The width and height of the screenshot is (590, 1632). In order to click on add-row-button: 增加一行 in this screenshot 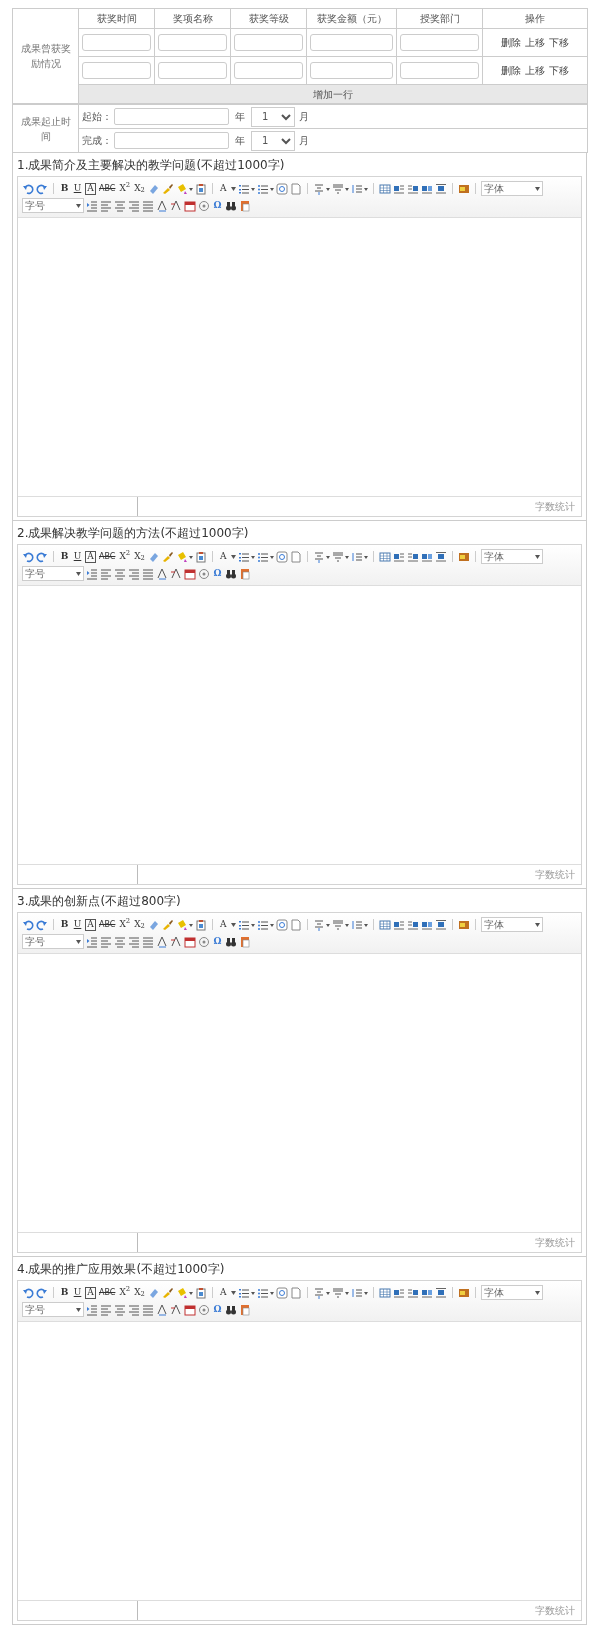, I will do `click(333, 94)`.